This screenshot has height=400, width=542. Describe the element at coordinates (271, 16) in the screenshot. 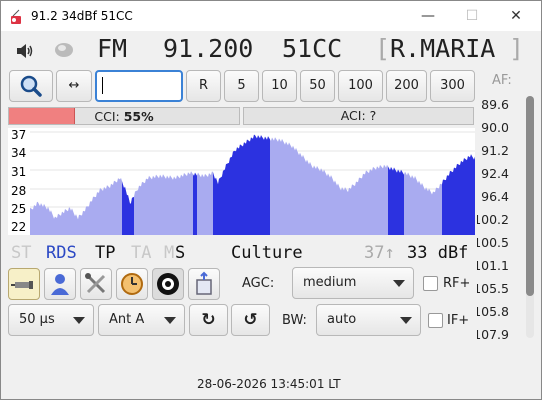

I see `title-bar: 91.2 34dBf 51CC — ☐ ✕` at that location.